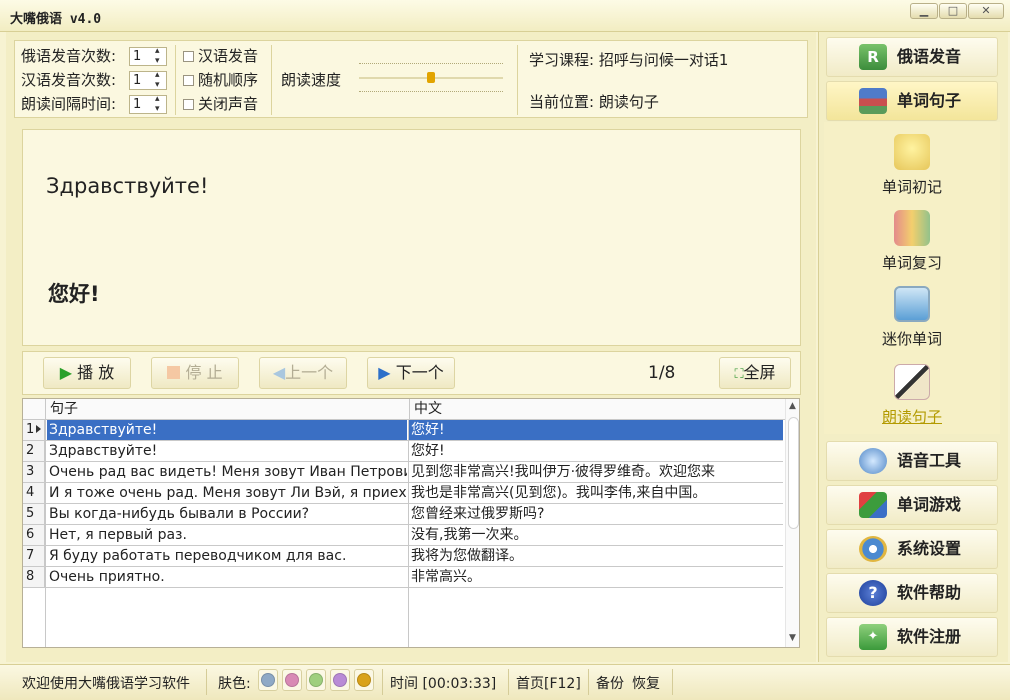 This screenshot has width=1010, height=700. What do you see at coordinates (929, 504) in the screenshot?
I see `sidebar-label: 单词游戏` at bounding box center [929, 504].